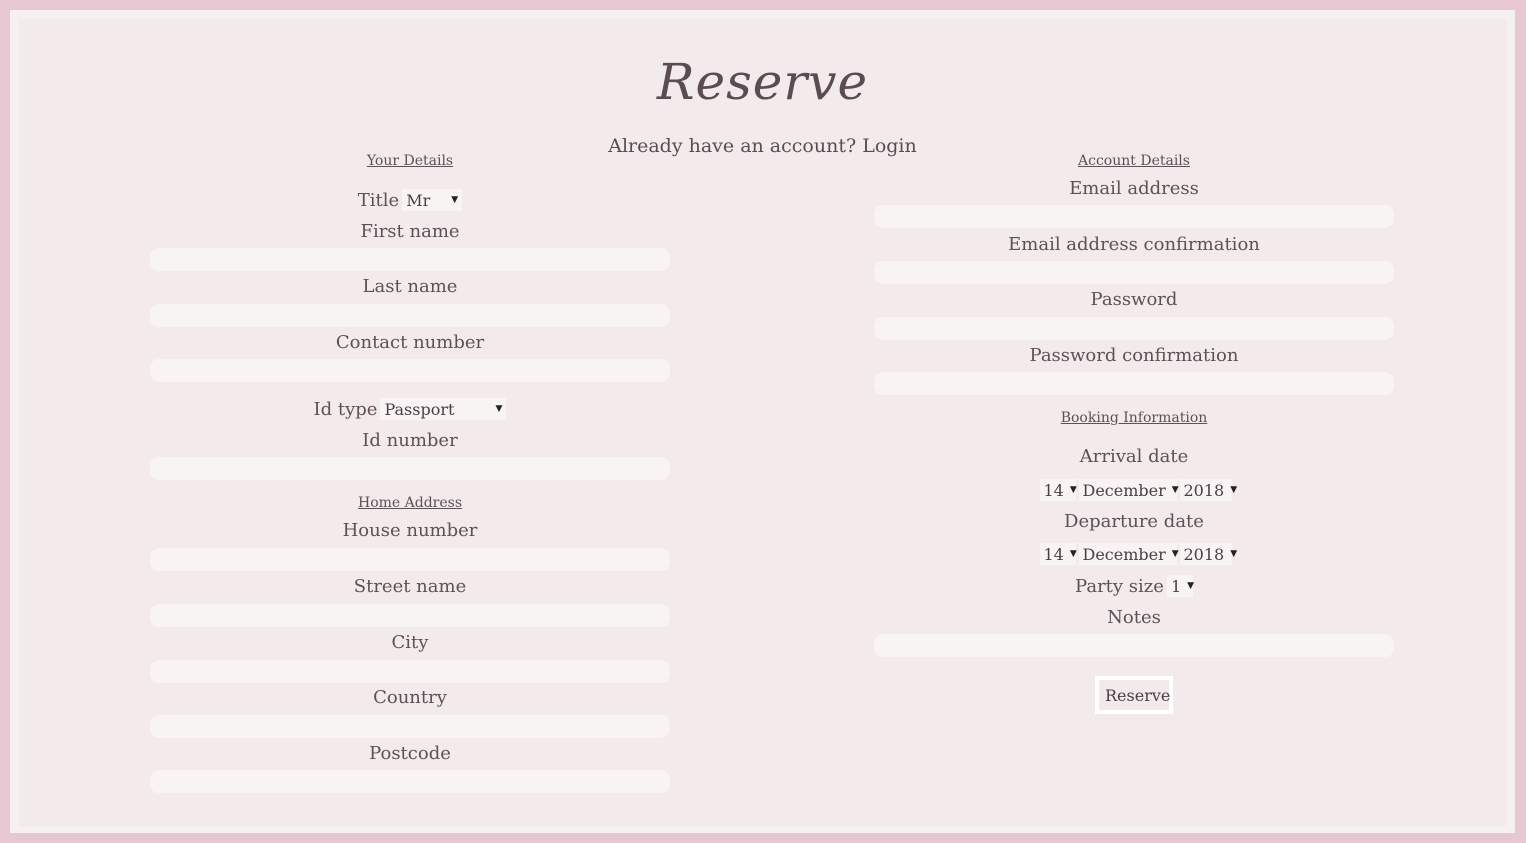 The image size is (1526, 843). What do you see at coordinates (410, 697) in the screenshot?
I see `country-label: Country` at bounding box center [410, 697].